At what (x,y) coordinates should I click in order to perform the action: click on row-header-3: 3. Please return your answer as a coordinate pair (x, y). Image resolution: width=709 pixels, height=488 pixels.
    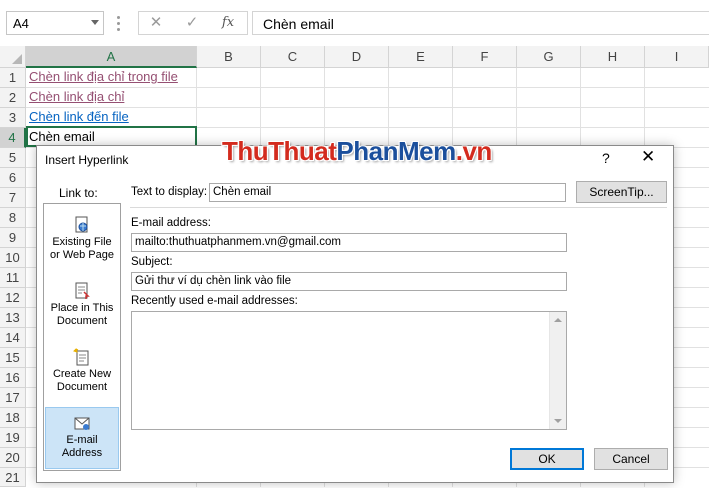
    Looking at the image, I should click on (13, 118).